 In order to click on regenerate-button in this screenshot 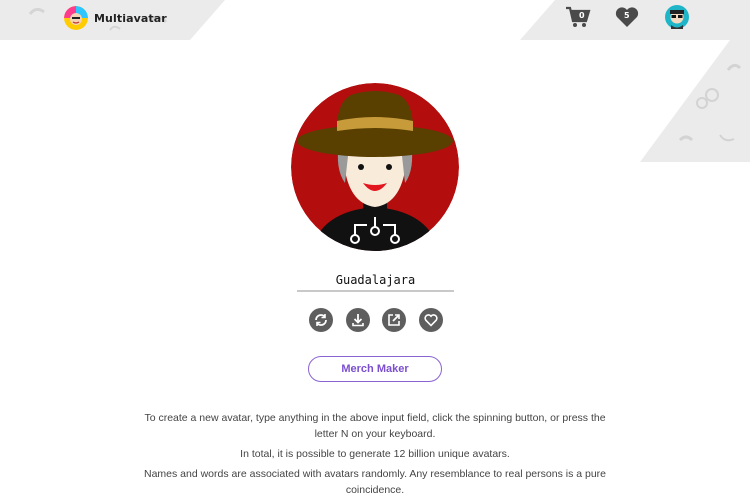, I will do `click(321, 320)`.